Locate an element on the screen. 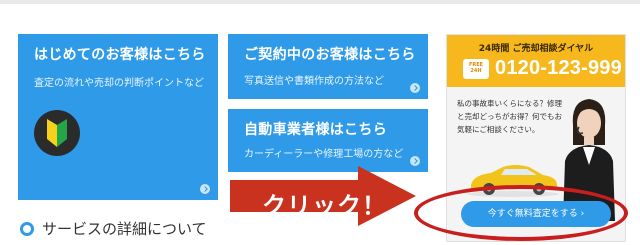 This screenshot has width=640, height=245. beginner-mark-icon is located at coordinates (57, 133).